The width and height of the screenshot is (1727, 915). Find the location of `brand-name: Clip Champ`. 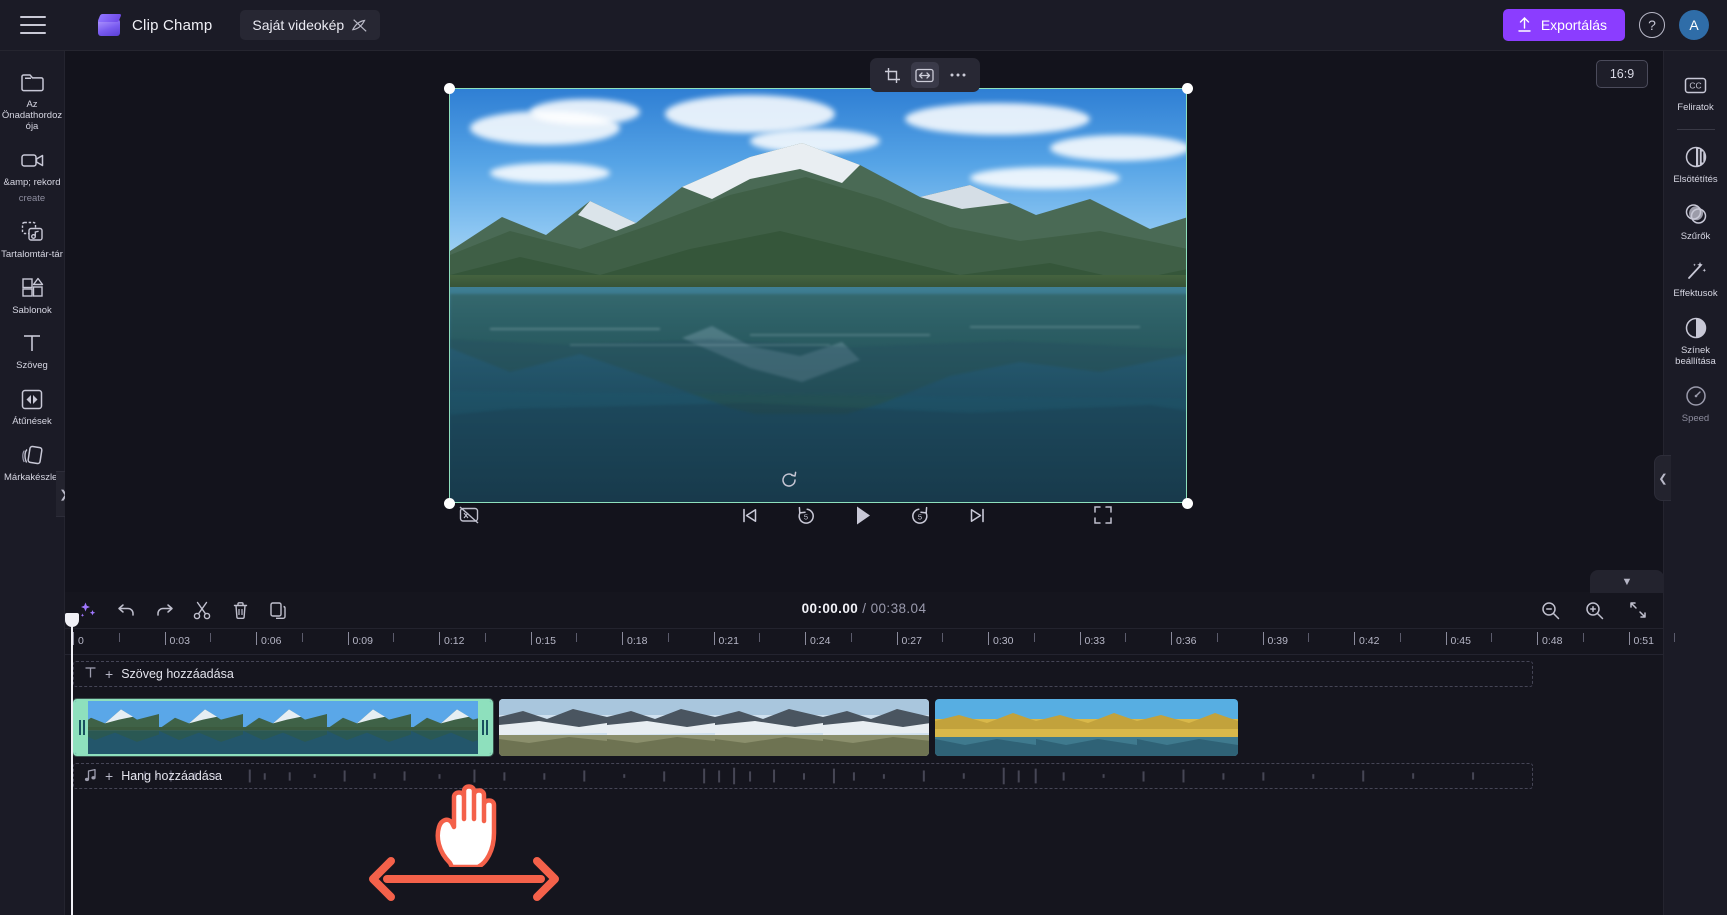

brand-name: Clip Champ is located at coordinates (172, 25).